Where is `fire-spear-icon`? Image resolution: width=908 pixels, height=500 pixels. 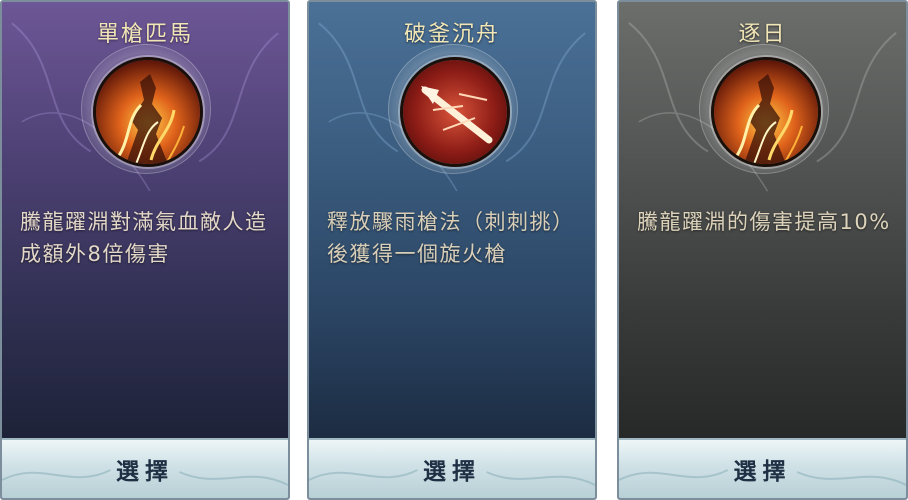 fire-spear-icon is located at coordinates (455, 112).